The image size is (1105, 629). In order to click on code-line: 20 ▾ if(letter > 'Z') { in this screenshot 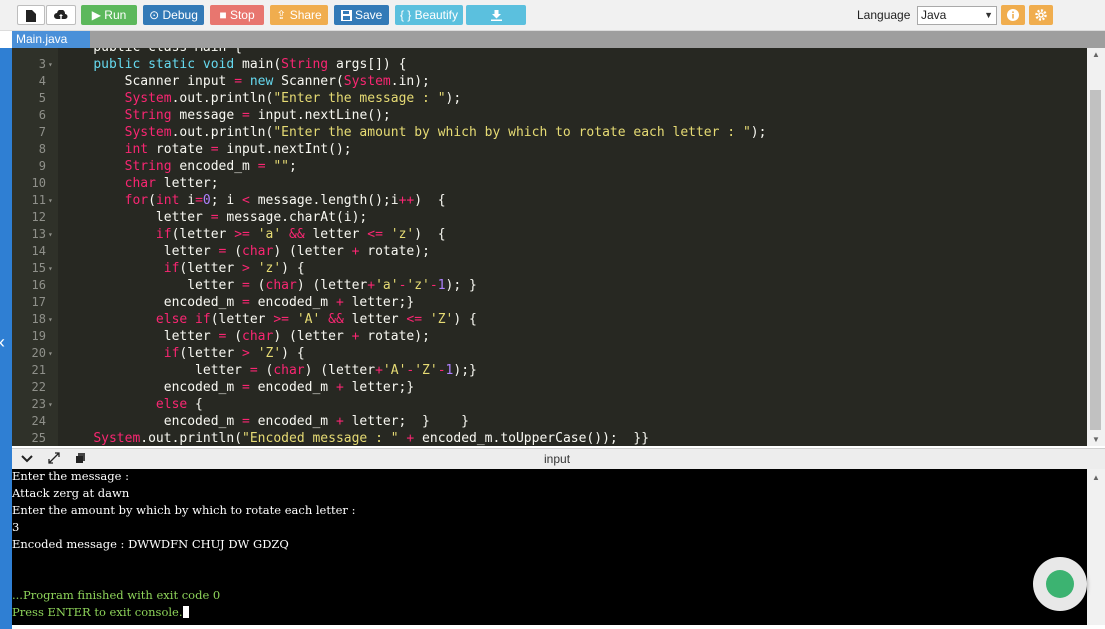, I will do `click(549, 353)`.